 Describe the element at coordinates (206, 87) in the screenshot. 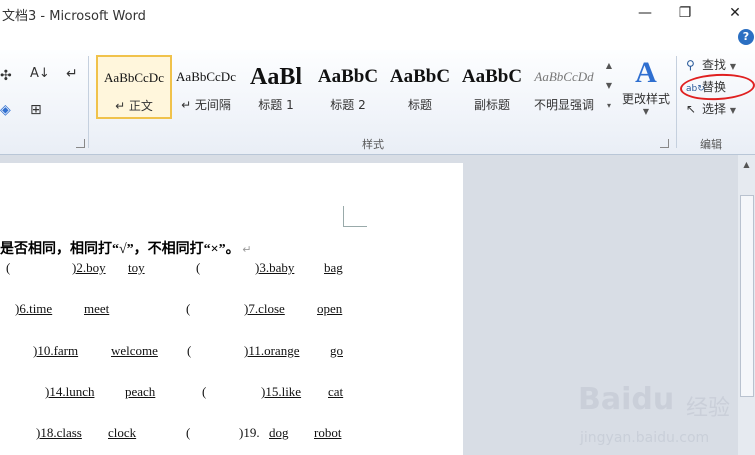

I see `style-no-spacing: AaBbCcDc ↵ 无间隔` at that location.